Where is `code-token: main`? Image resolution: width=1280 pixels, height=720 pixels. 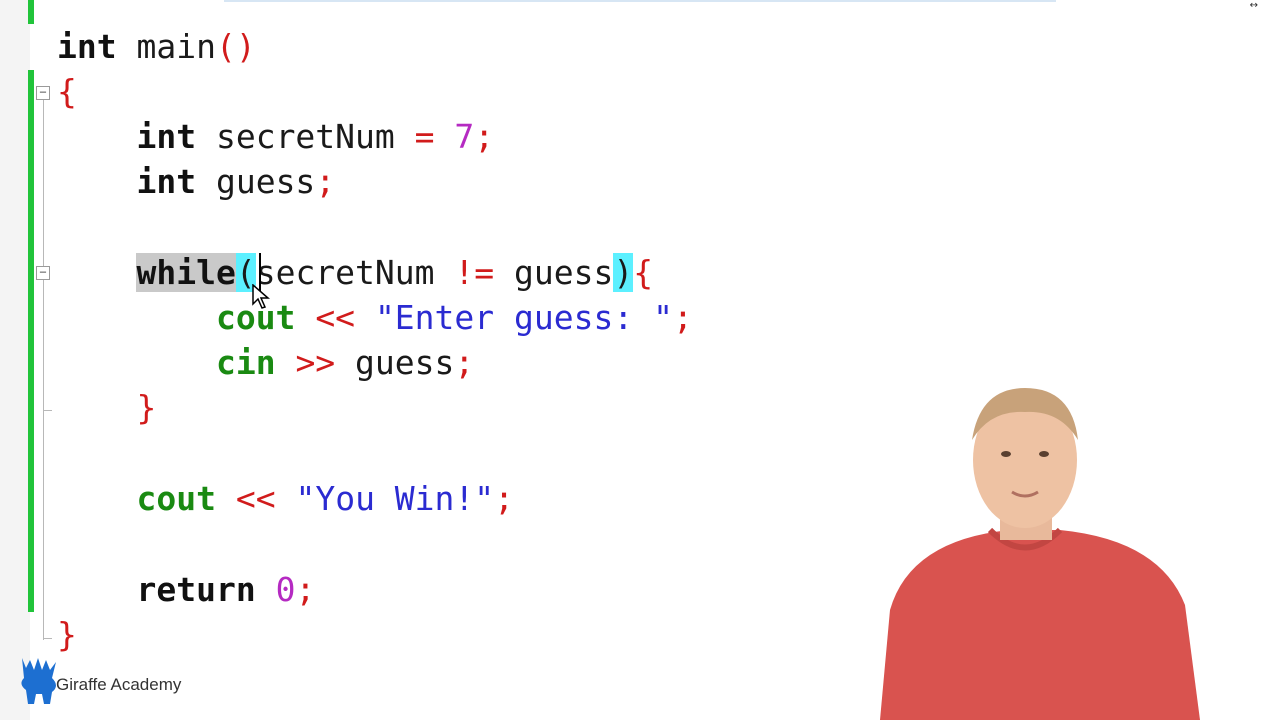 code-token: main is located at coordinates (166, 46).